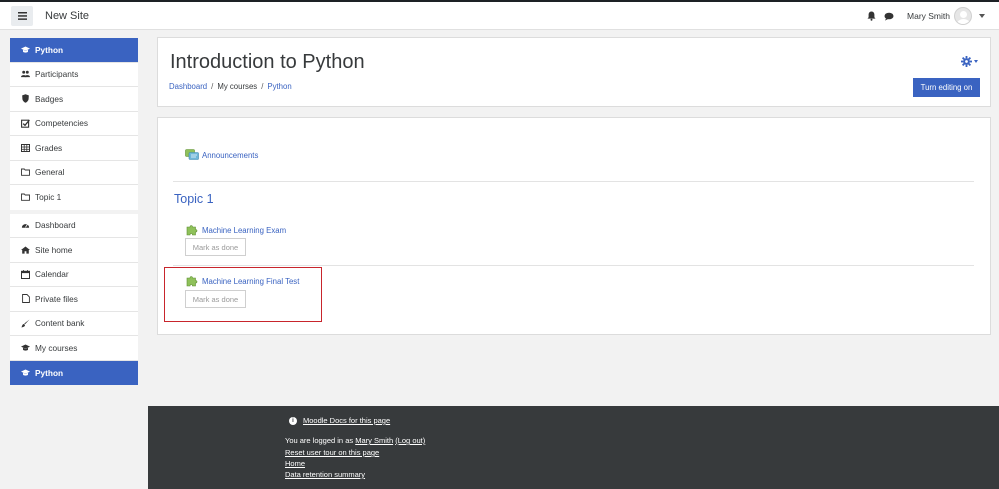  I want to click on drawer-item-label: My courses, so click(56, 347).